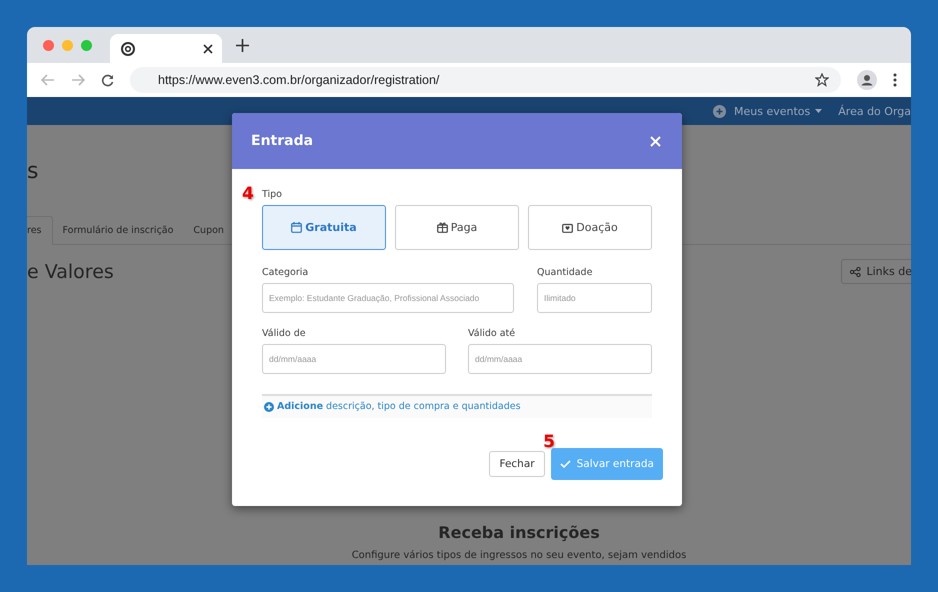 This screenshot has width=938, height=592. What do you see at coordinates (248, 194) in the screenshot?
I see `step-number: 4` at bounding box center [248, 194].